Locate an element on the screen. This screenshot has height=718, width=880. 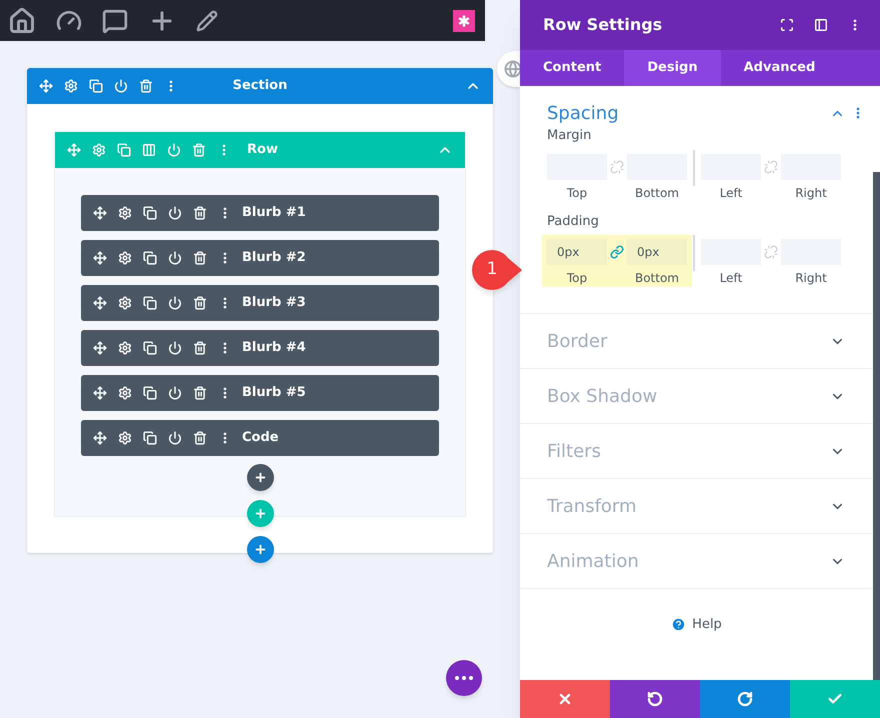
module-title: Blurb #2 is located at coordinates (274, 258).